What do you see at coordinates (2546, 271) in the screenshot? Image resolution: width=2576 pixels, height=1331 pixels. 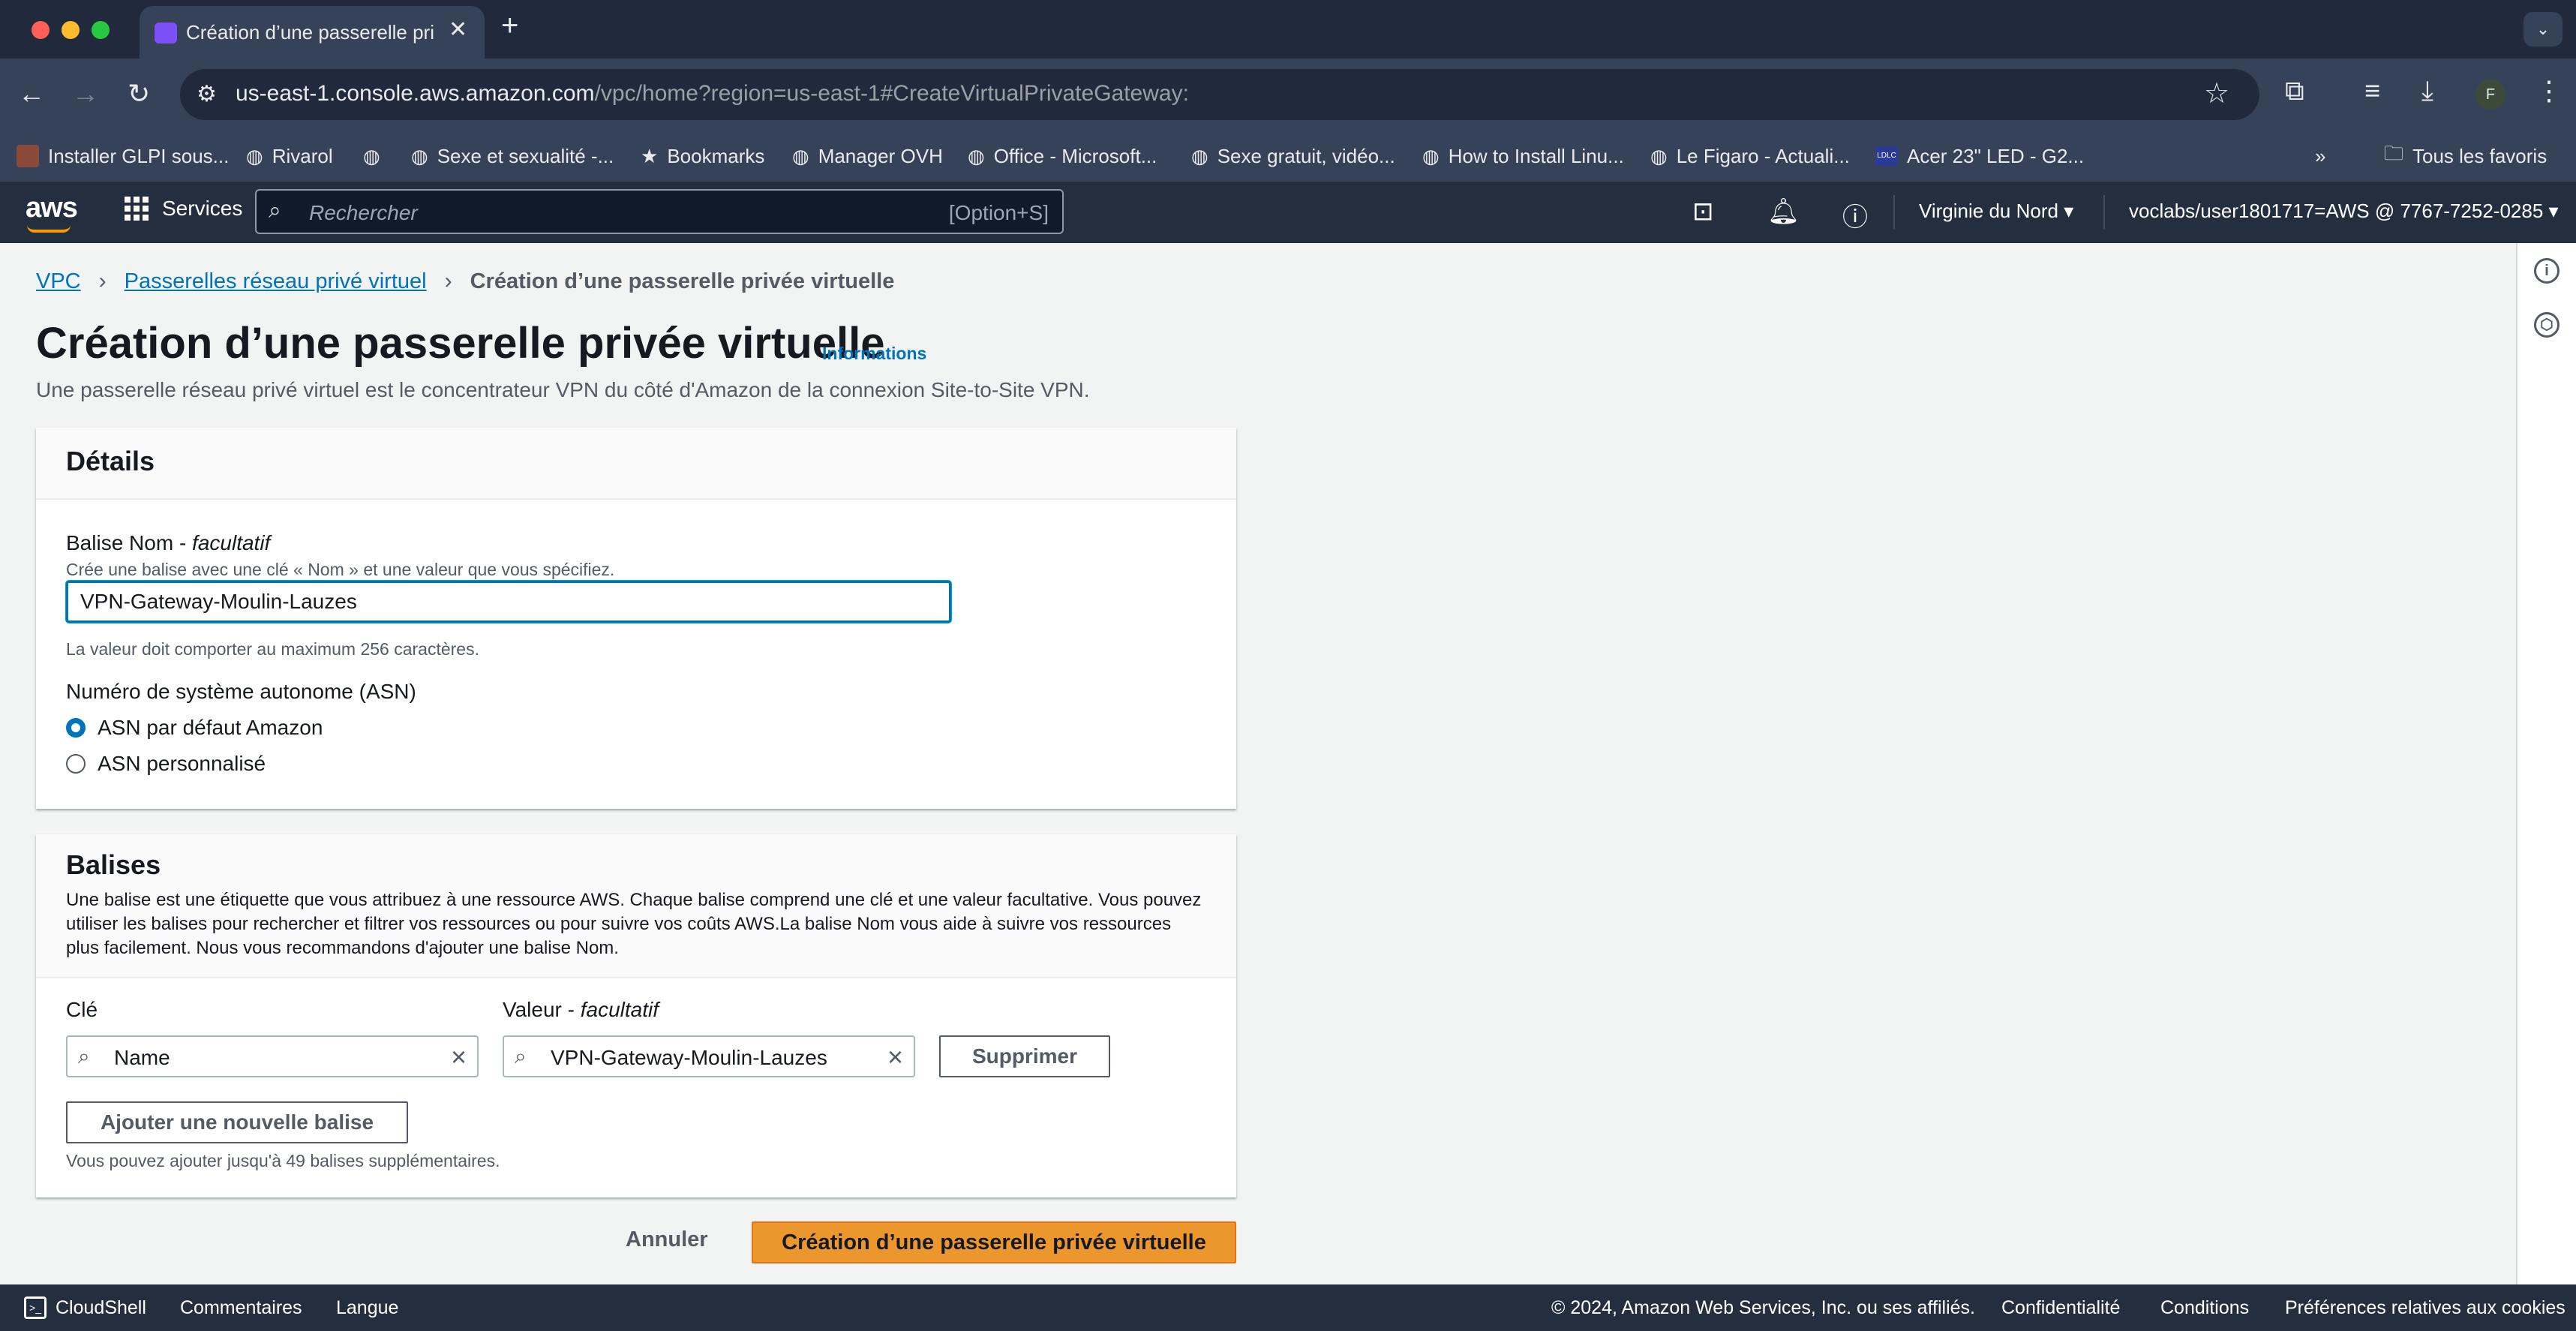 I see `info-icon: i` at bounding box center [2546, 271].